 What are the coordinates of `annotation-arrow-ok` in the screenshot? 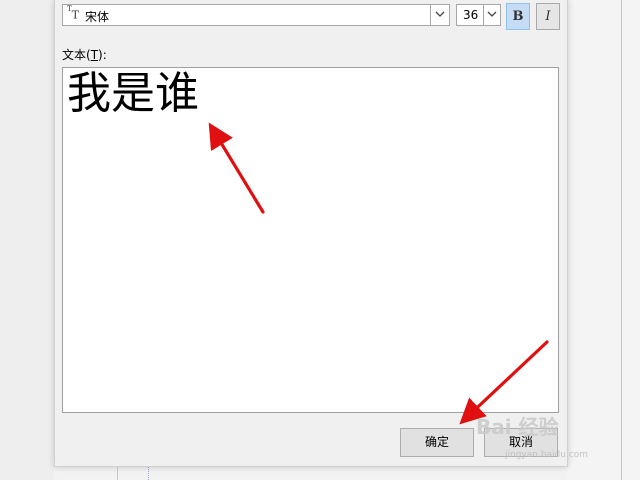 It's located at (504, 382).